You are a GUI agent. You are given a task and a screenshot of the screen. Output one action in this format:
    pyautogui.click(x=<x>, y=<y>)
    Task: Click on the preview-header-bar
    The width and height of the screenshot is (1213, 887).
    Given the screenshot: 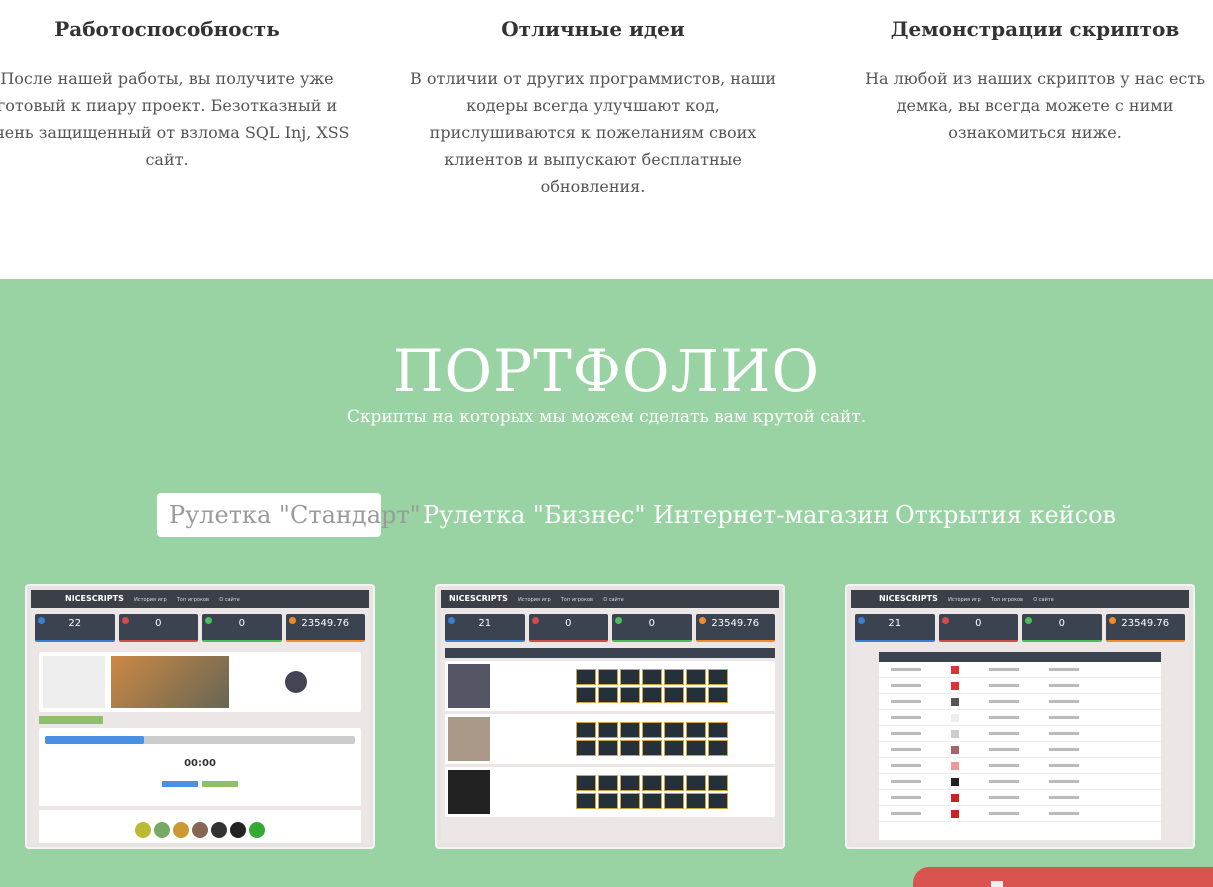 What is the action you would take?
    pyautogui.click(x=610, y=653)
    